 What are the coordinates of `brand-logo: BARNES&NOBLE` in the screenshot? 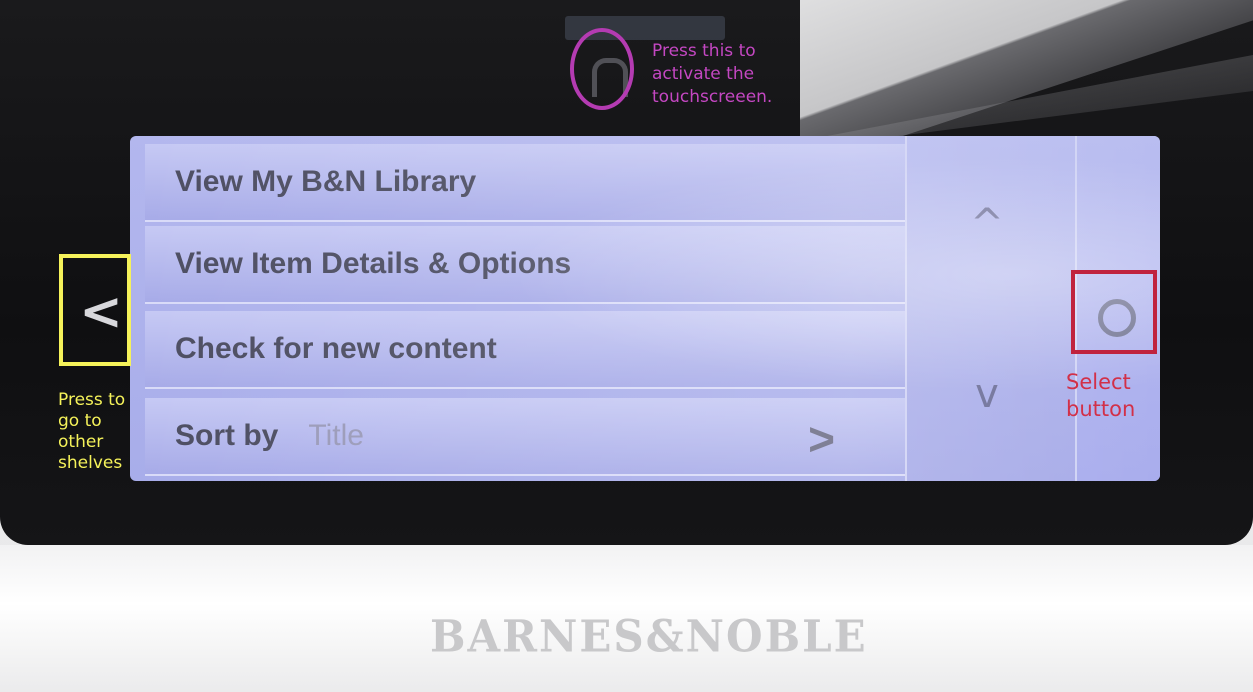 It's located at (649, 636).